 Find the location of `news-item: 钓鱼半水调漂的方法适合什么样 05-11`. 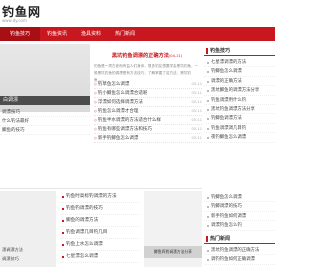

news-item: 钓鱼半水调漂的方法适合什么样 05-11 is located at coordinates (148, 120).